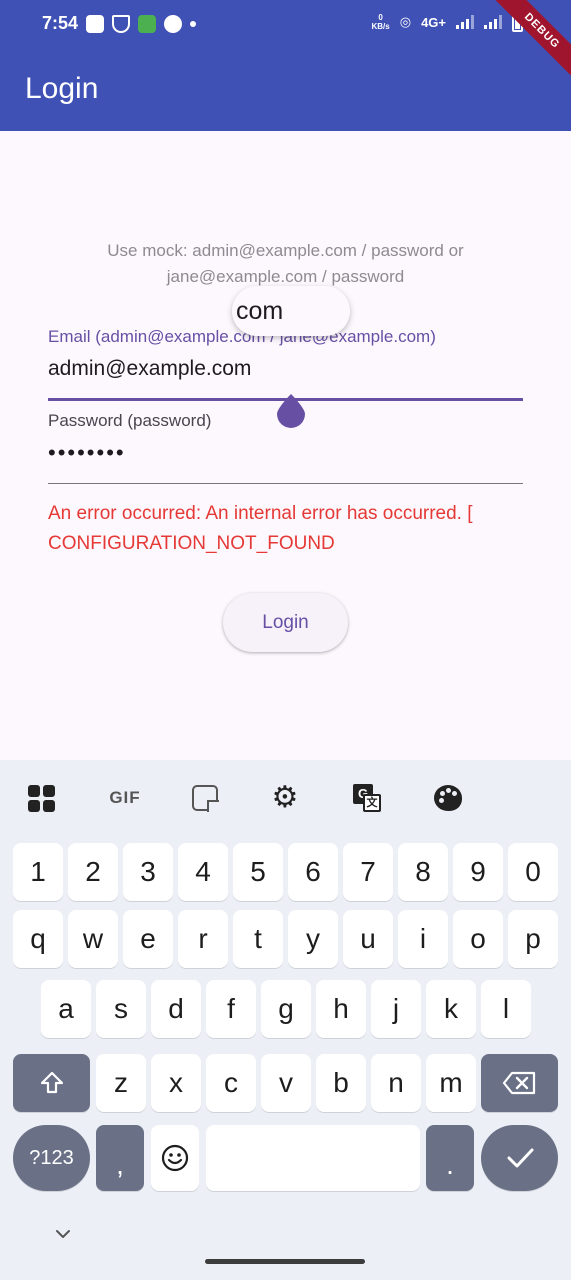 The height and width of the screenshot is (1280, 571). I want to click on key-6: 6, so click(313, 872).